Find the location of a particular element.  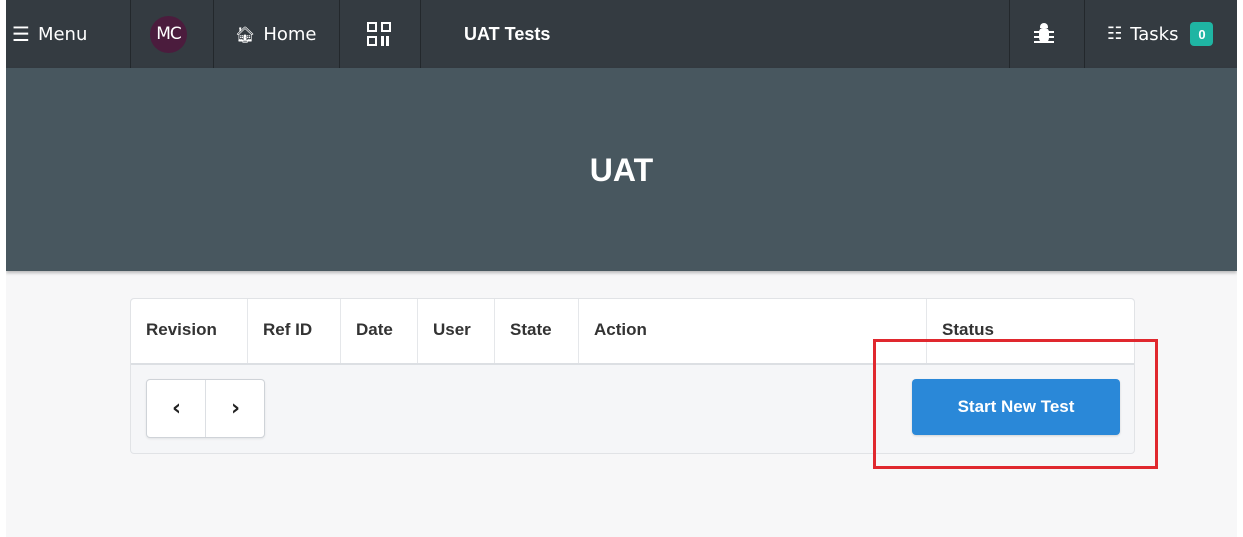

column-header-ref-id: Ref ID is located at coordinates (294, 331).